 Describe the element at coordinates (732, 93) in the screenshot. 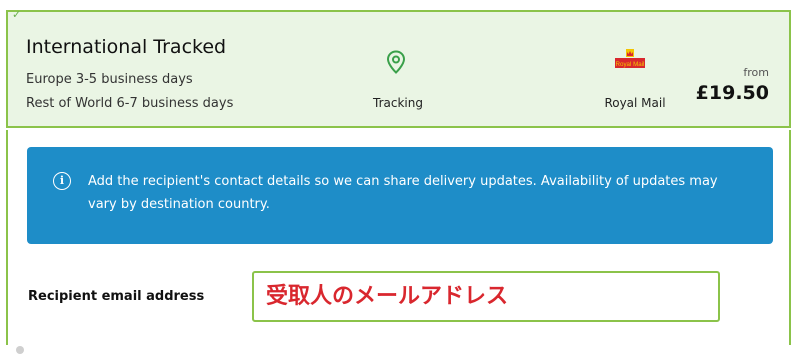

I see `price: £19.50` at that location.